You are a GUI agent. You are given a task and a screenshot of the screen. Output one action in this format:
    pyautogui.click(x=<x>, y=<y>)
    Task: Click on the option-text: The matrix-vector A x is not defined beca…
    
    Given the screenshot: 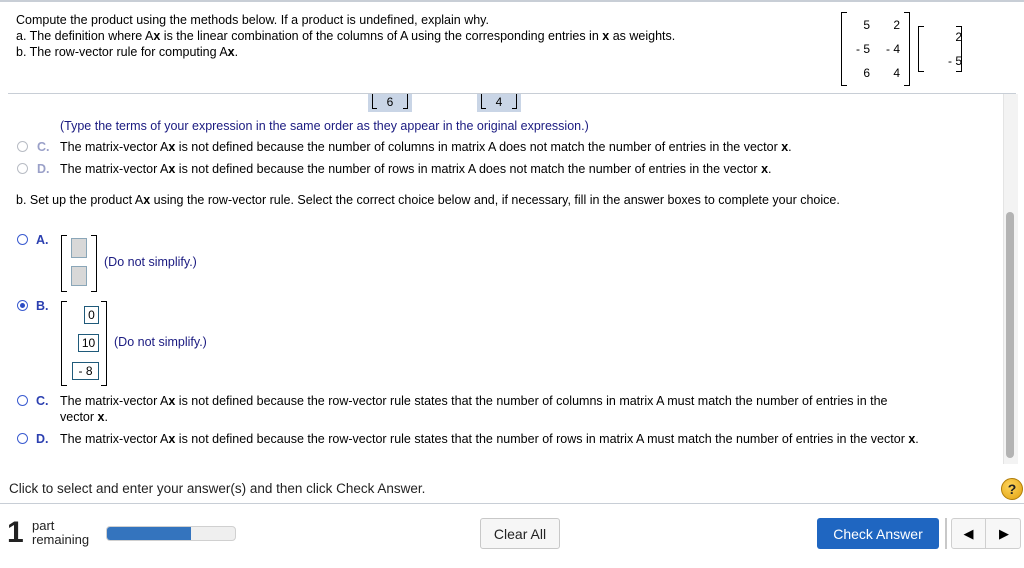 What is the action you would take?
    pyautogui.click(x=416, y=169)
    